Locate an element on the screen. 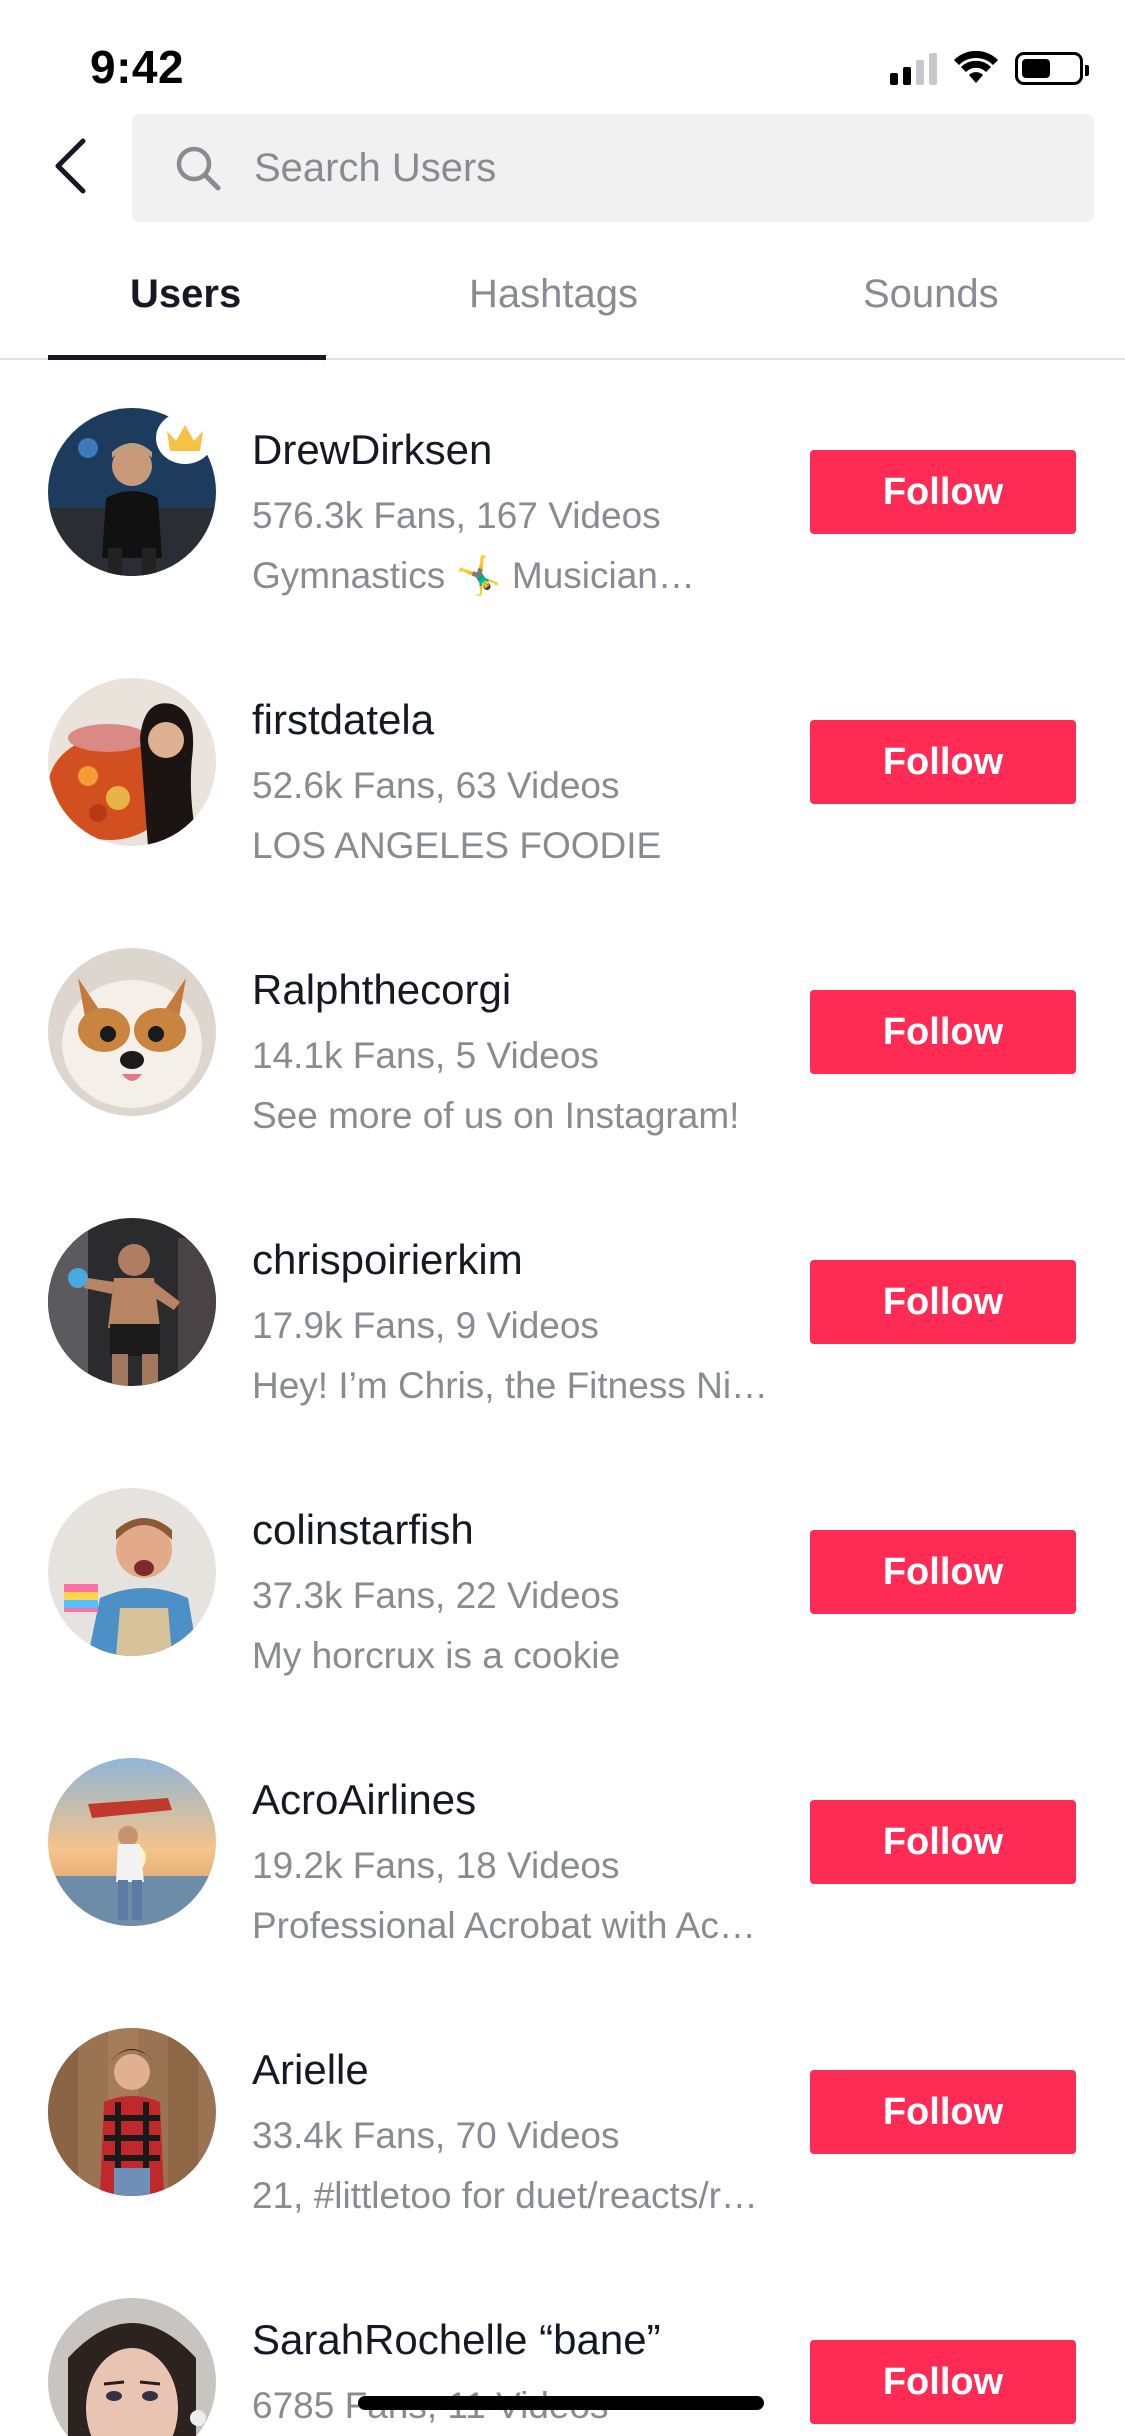 This screenshot has width=1125, height=2436. user-stats: 19.2k Fans, 18 Videos is located at coordinates (436, 1865).